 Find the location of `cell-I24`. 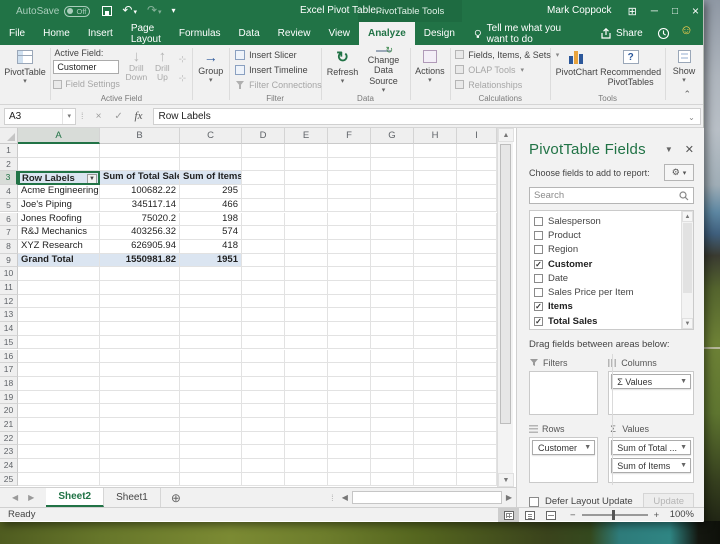

cell-I24 is located at coordinates (477, 466).